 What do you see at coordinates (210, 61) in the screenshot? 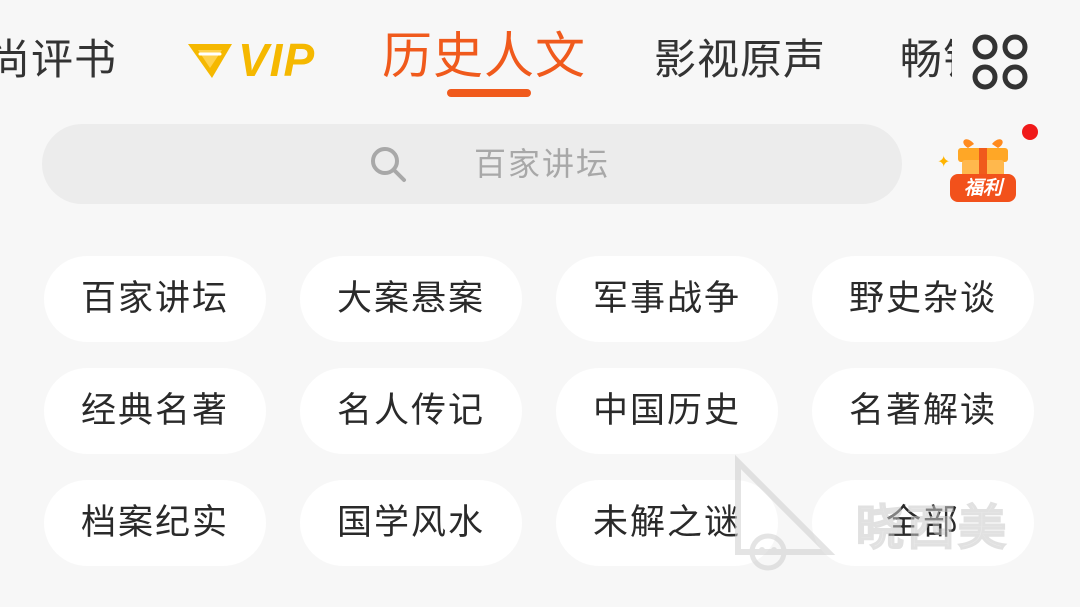
I see `vip-crown-icon` at bounding box center [210, 61].